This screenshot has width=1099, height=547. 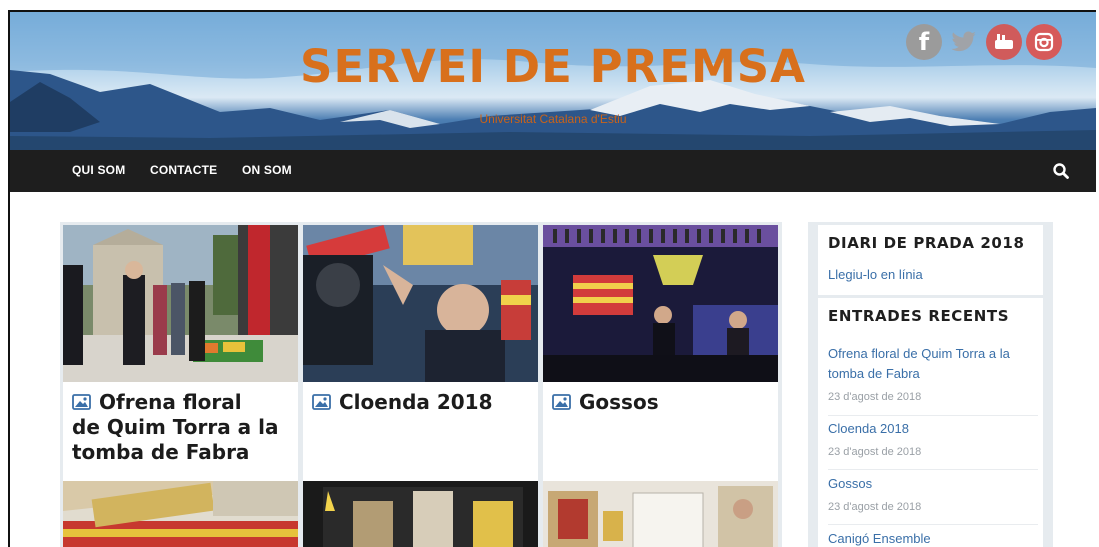 I want to click on widget-title-diari: DIARI DE PRADA 2018, so click(x=926, y=243).